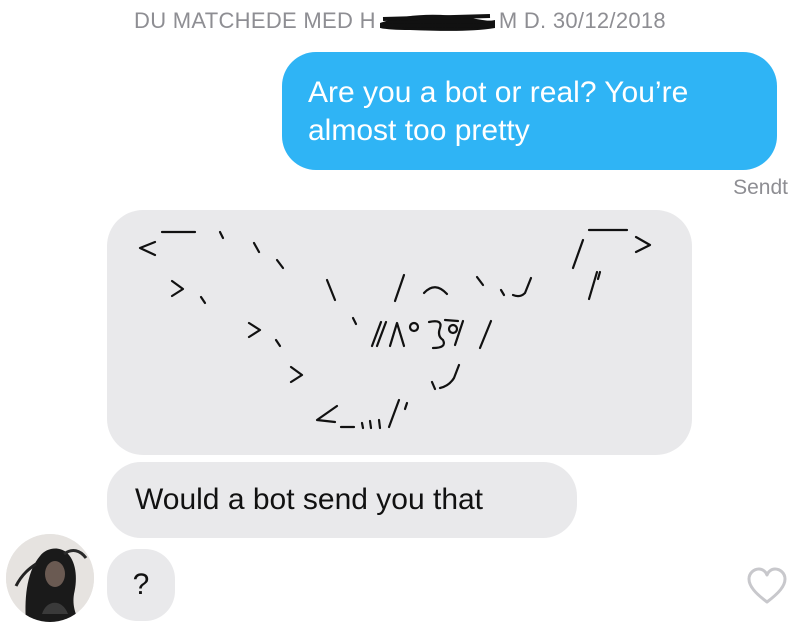 This screenshot has height=633, width=800. Describe the element at coordinates (767, 586) in the screenshot. I see `heart-outline-icon` at that location.